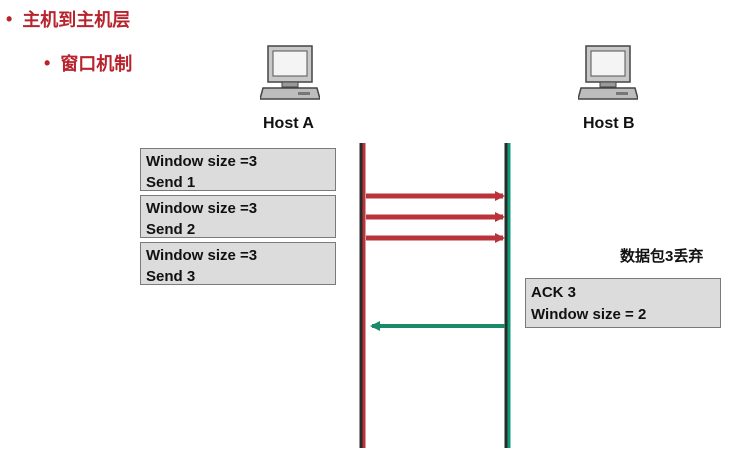  Describe the element at coordinates (171, 182) in the screenshot. I see `send-box-send: Send 1` at that location.